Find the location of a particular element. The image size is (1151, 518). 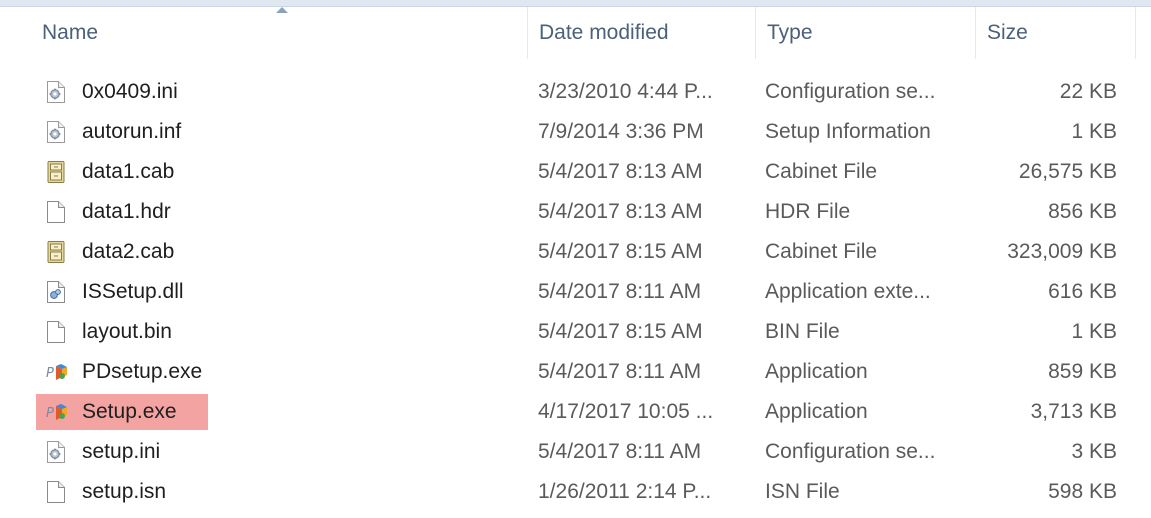

column-header-size-label: Size is located at coordinates (1007, 32).